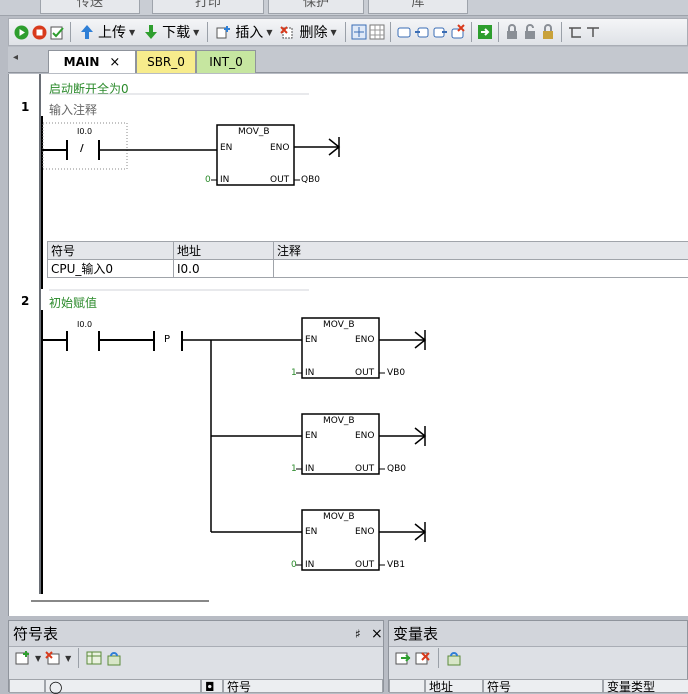 This screenshot has height=694, width=688. I want to click on lock-icon, so click(512, 32).